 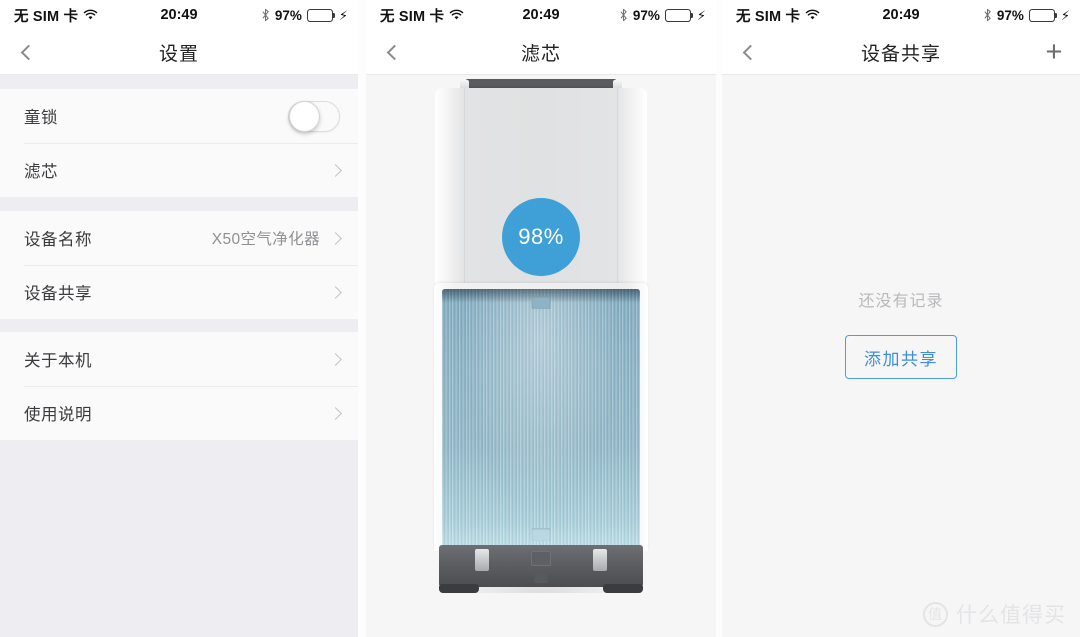 What do you see at coordinates (541, 302) in the screenshot?
I see `filter-handle-top` at bounding box center [541, 302].